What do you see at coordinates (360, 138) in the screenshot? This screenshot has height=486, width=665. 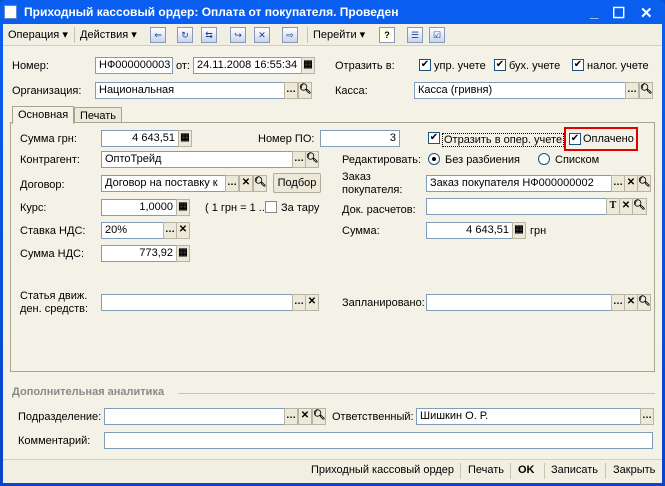 I see `po-field: 3` at bounding box center [360, 138].